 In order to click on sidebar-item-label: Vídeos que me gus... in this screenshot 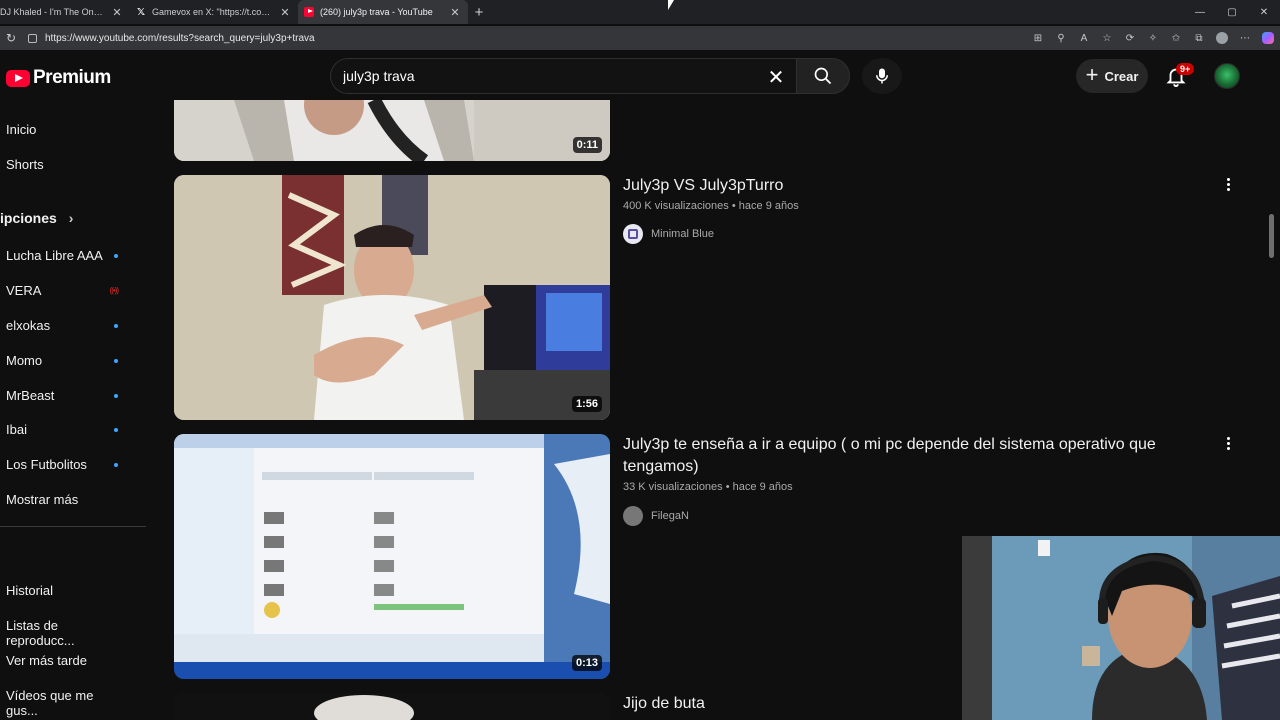, I will do `click(50, 703)`.